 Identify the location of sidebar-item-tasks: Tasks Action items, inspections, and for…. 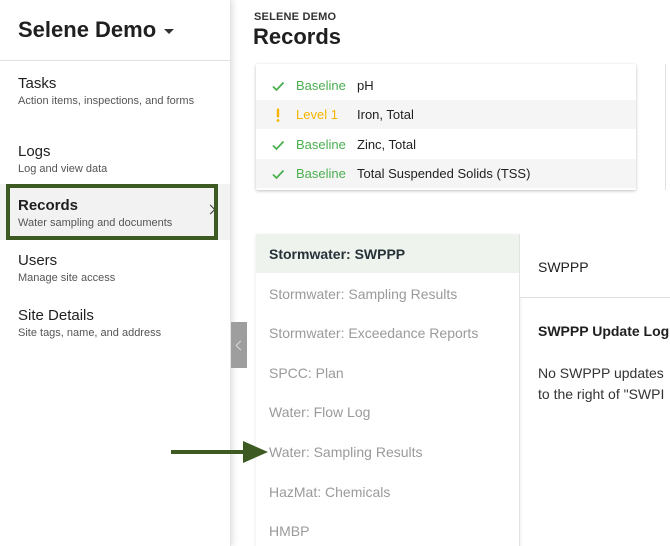
(115, 91).